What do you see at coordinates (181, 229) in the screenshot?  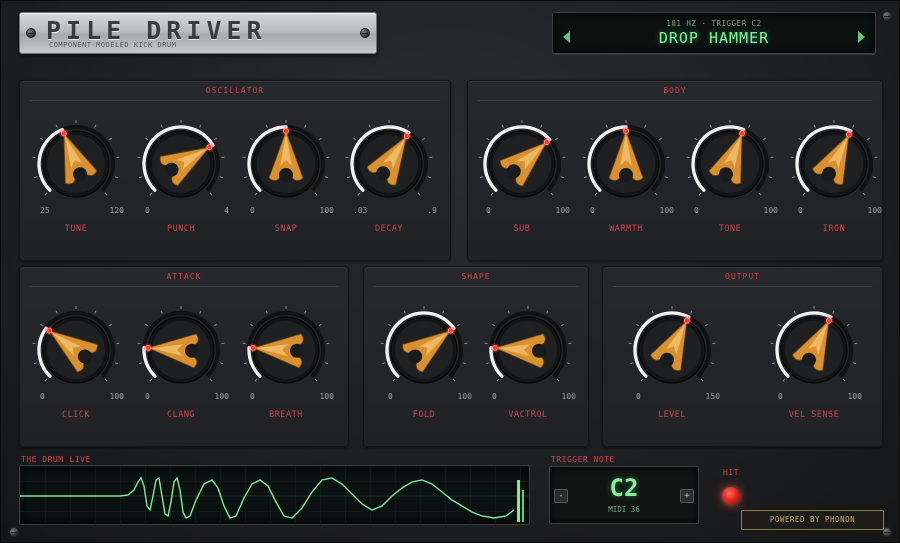 I see `knob-label: PUNCH` at bounding box center [181, 229].